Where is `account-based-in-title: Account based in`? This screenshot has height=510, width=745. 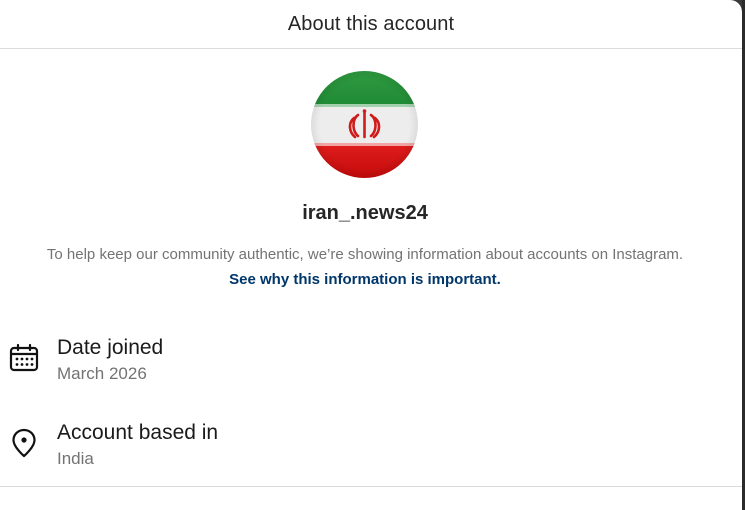
account-based-in-title: Account based in is located at coordinates (138, 432).